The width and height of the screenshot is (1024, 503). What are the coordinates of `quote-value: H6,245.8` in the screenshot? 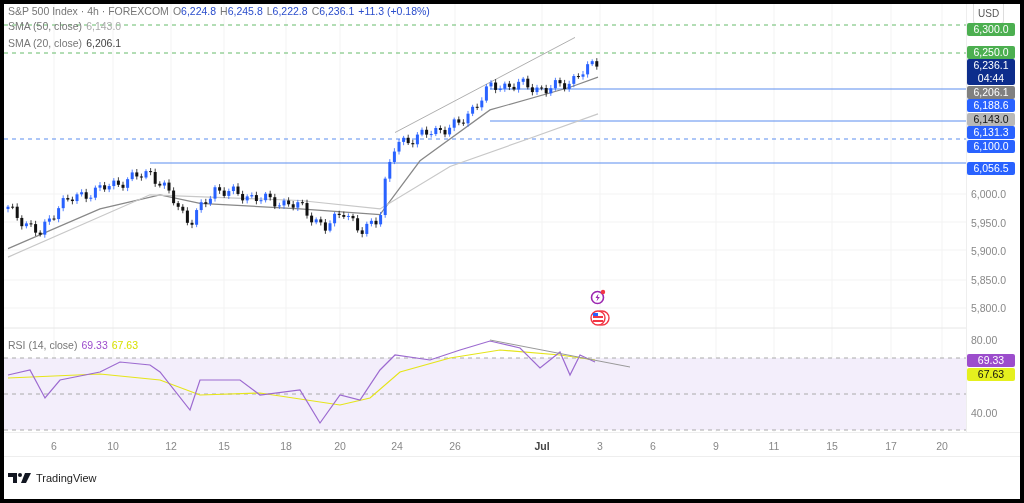 It's located at (241, 11).